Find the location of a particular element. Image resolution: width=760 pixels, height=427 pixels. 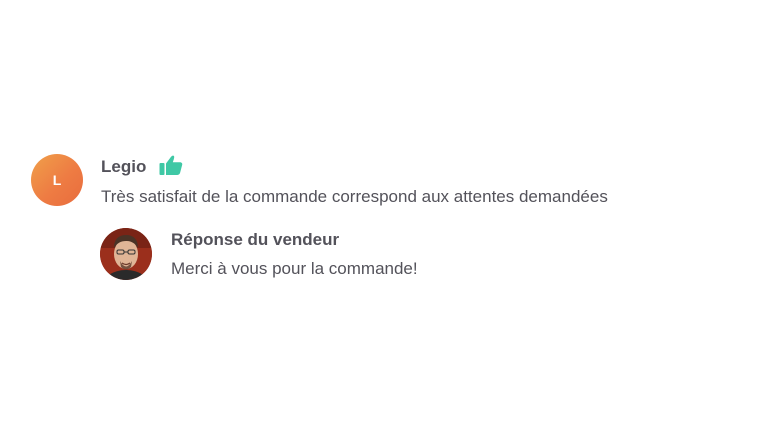

thumbs-up-icon is located at coordinates (171, 165).